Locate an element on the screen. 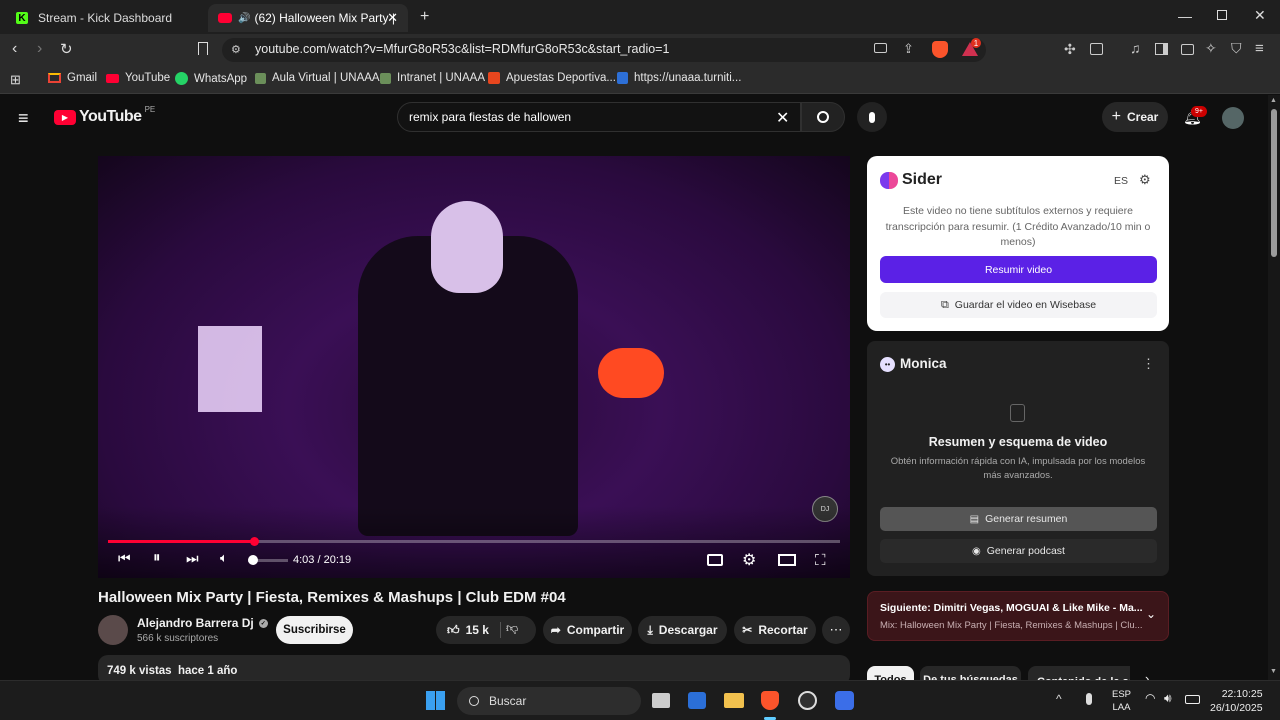 The height and width of the screenshot is (720, 1280). store-icon is located at coordinates (697, 700).